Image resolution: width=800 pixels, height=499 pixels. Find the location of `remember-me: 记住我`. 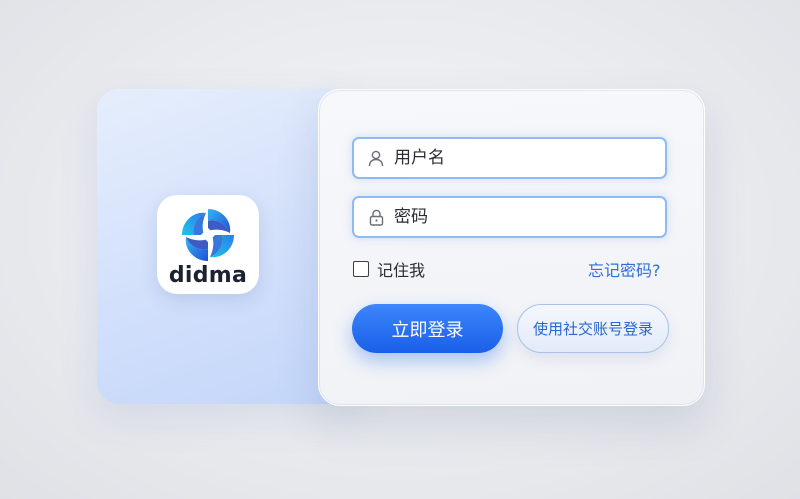

remember-me: 记住我 is located at coordinates (389, 269).